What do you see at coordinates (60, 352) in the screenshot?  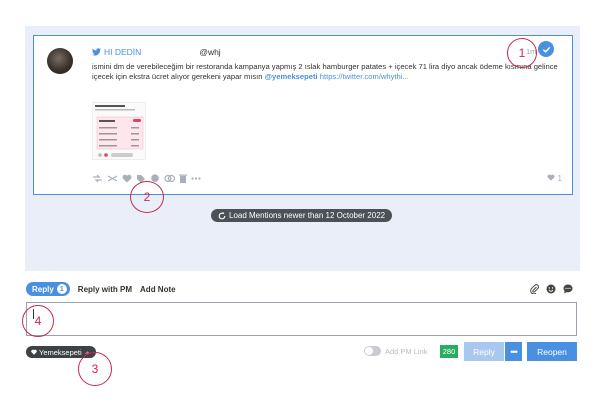 I see `tag-label: Yemeksepeti` at bounding box center [60, 352].